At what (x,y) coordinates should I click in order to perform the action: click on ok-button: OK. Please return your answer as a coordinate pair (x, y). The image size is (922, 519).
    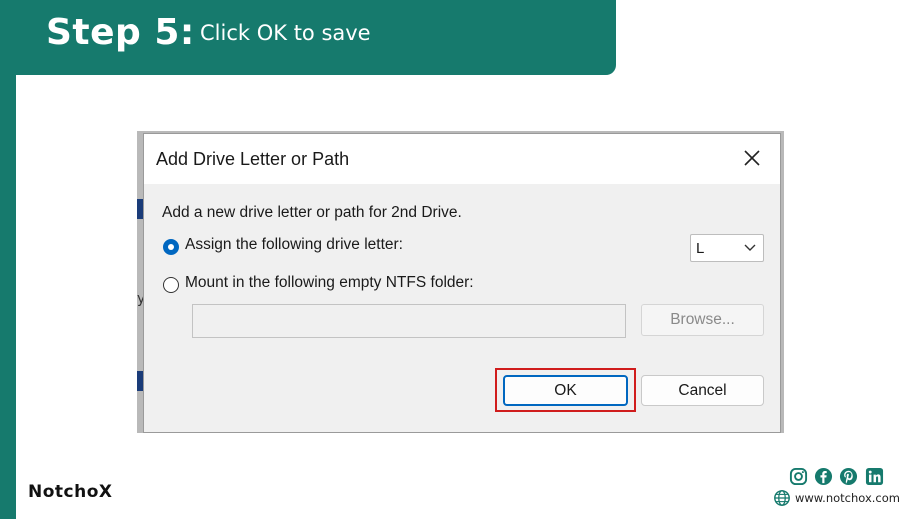
    Looking at the image, I should click on (565, 390).